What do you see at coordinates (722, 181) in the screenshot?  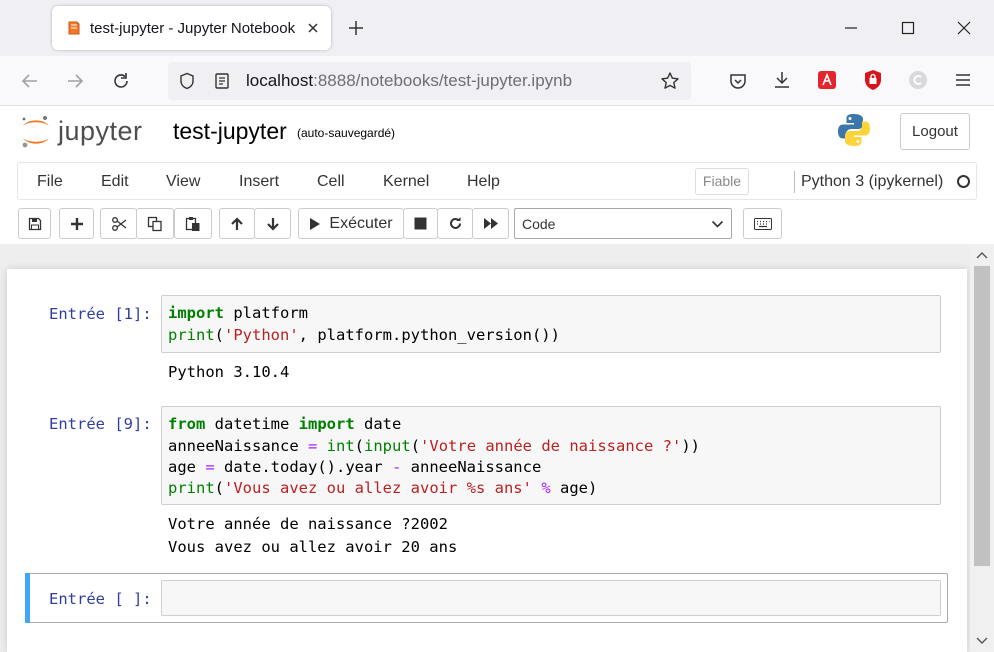 I see `trusted-indicator: Fiable` at bounding box center [722, 181].